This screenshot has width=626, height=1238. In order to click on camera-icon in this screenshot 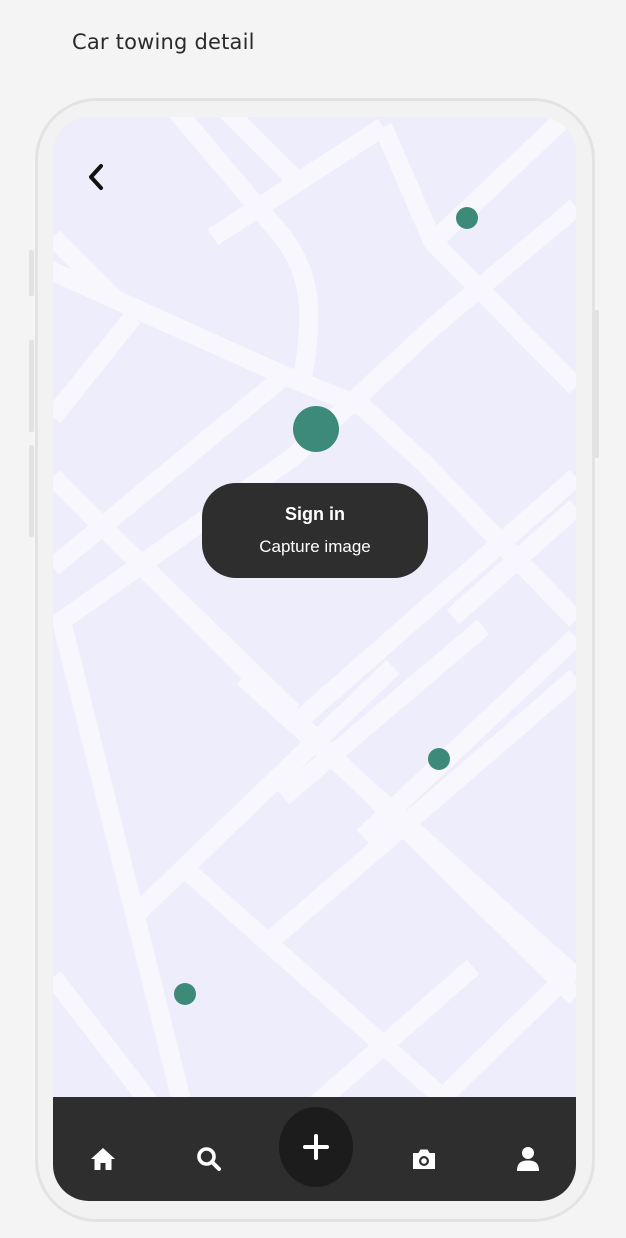, I will do `click(424, 1159)`.